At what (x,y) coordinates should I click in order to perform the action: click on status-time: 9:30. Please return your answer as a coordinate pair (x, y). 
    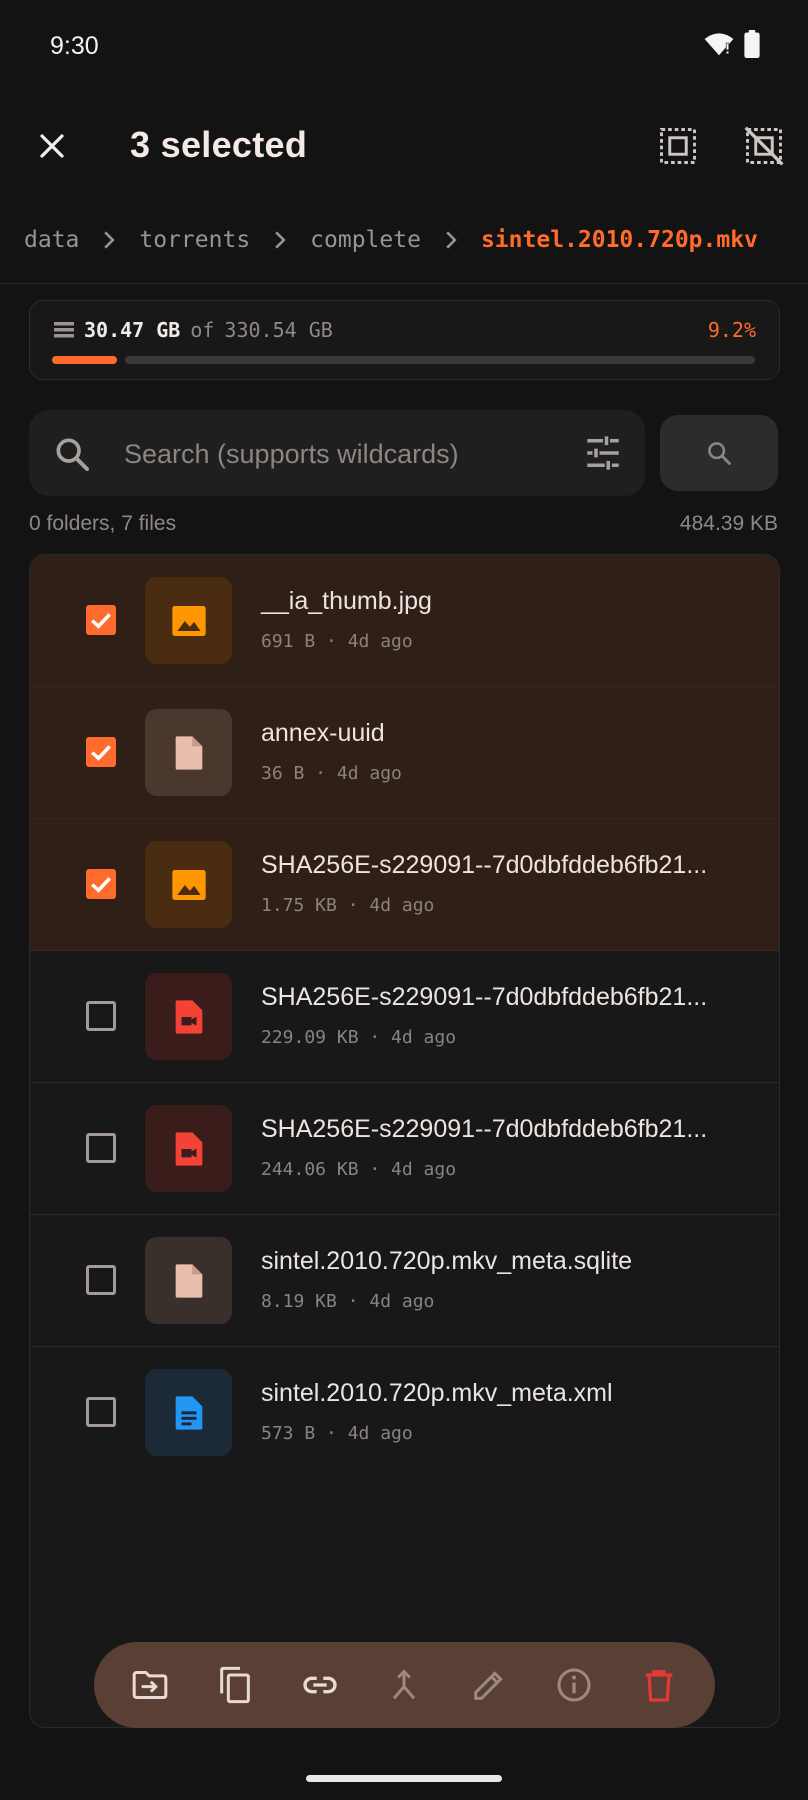
    Looking at the image, I should click on (74, 46).